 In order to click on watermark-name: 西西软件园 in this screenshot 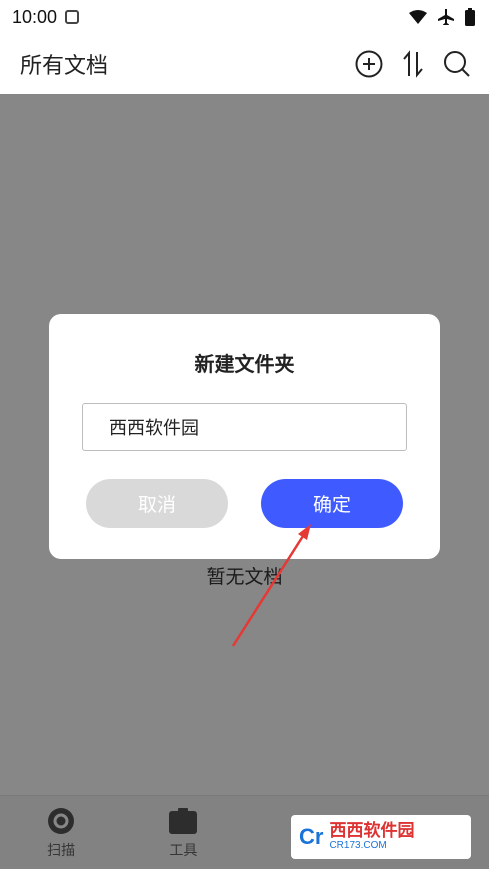, I will do `click(372, 830)`.